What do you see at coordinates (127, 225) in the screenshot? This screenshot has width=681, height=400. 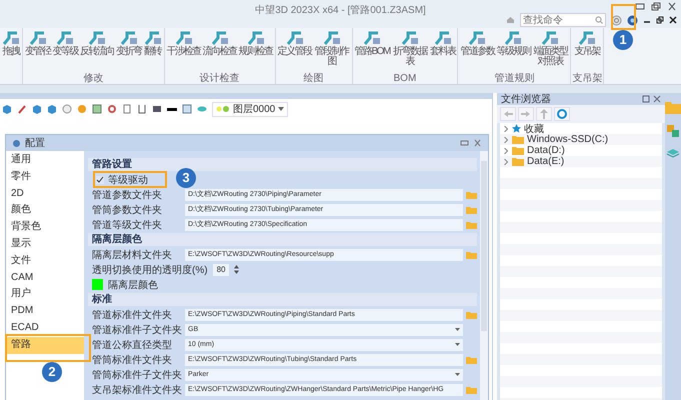 I see `field-label: 管道等级文件夹` at bounding box center [127, 225].